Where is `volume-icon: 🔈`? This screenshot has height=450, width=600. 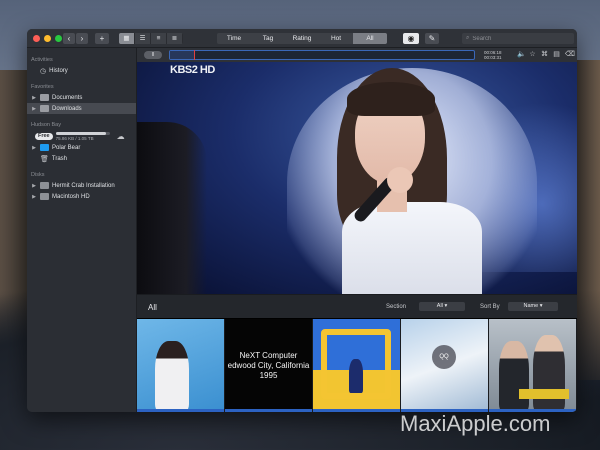
volume-icon: 🔈 is located at coordinates (521, 54).